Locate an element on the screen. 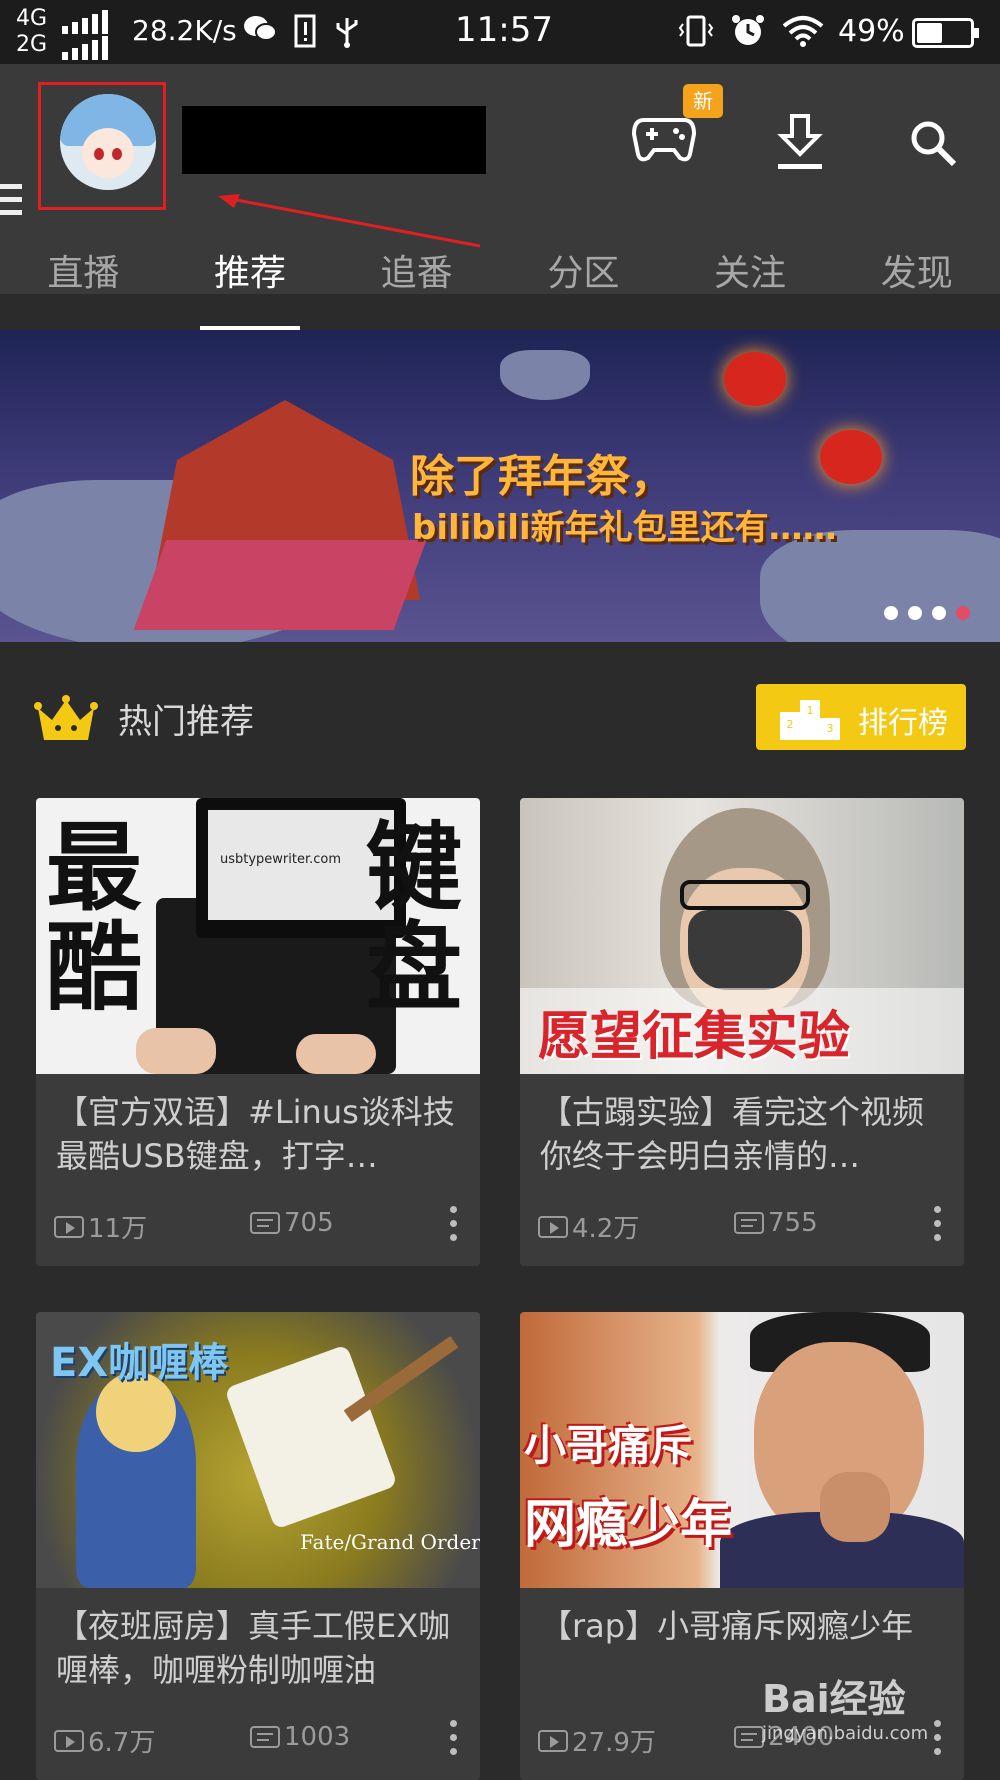 The width and height of the screenshot is (1000, 1780). tab-bar: 直播 推荐 追番 分区 关注 发现 is located at coordinates (500, 289).